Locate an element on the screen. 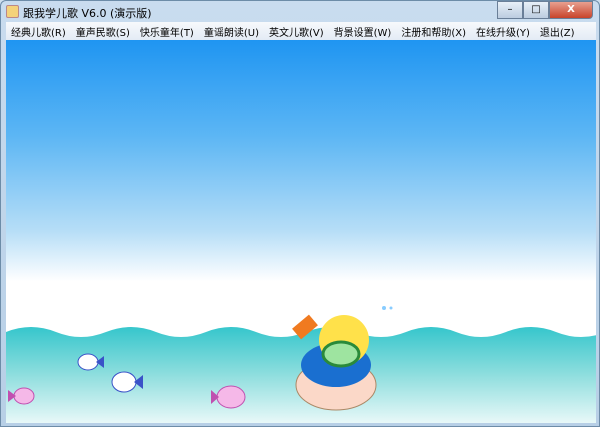  menu-exit: 退出(Z) is located at coordinates (557, 31).